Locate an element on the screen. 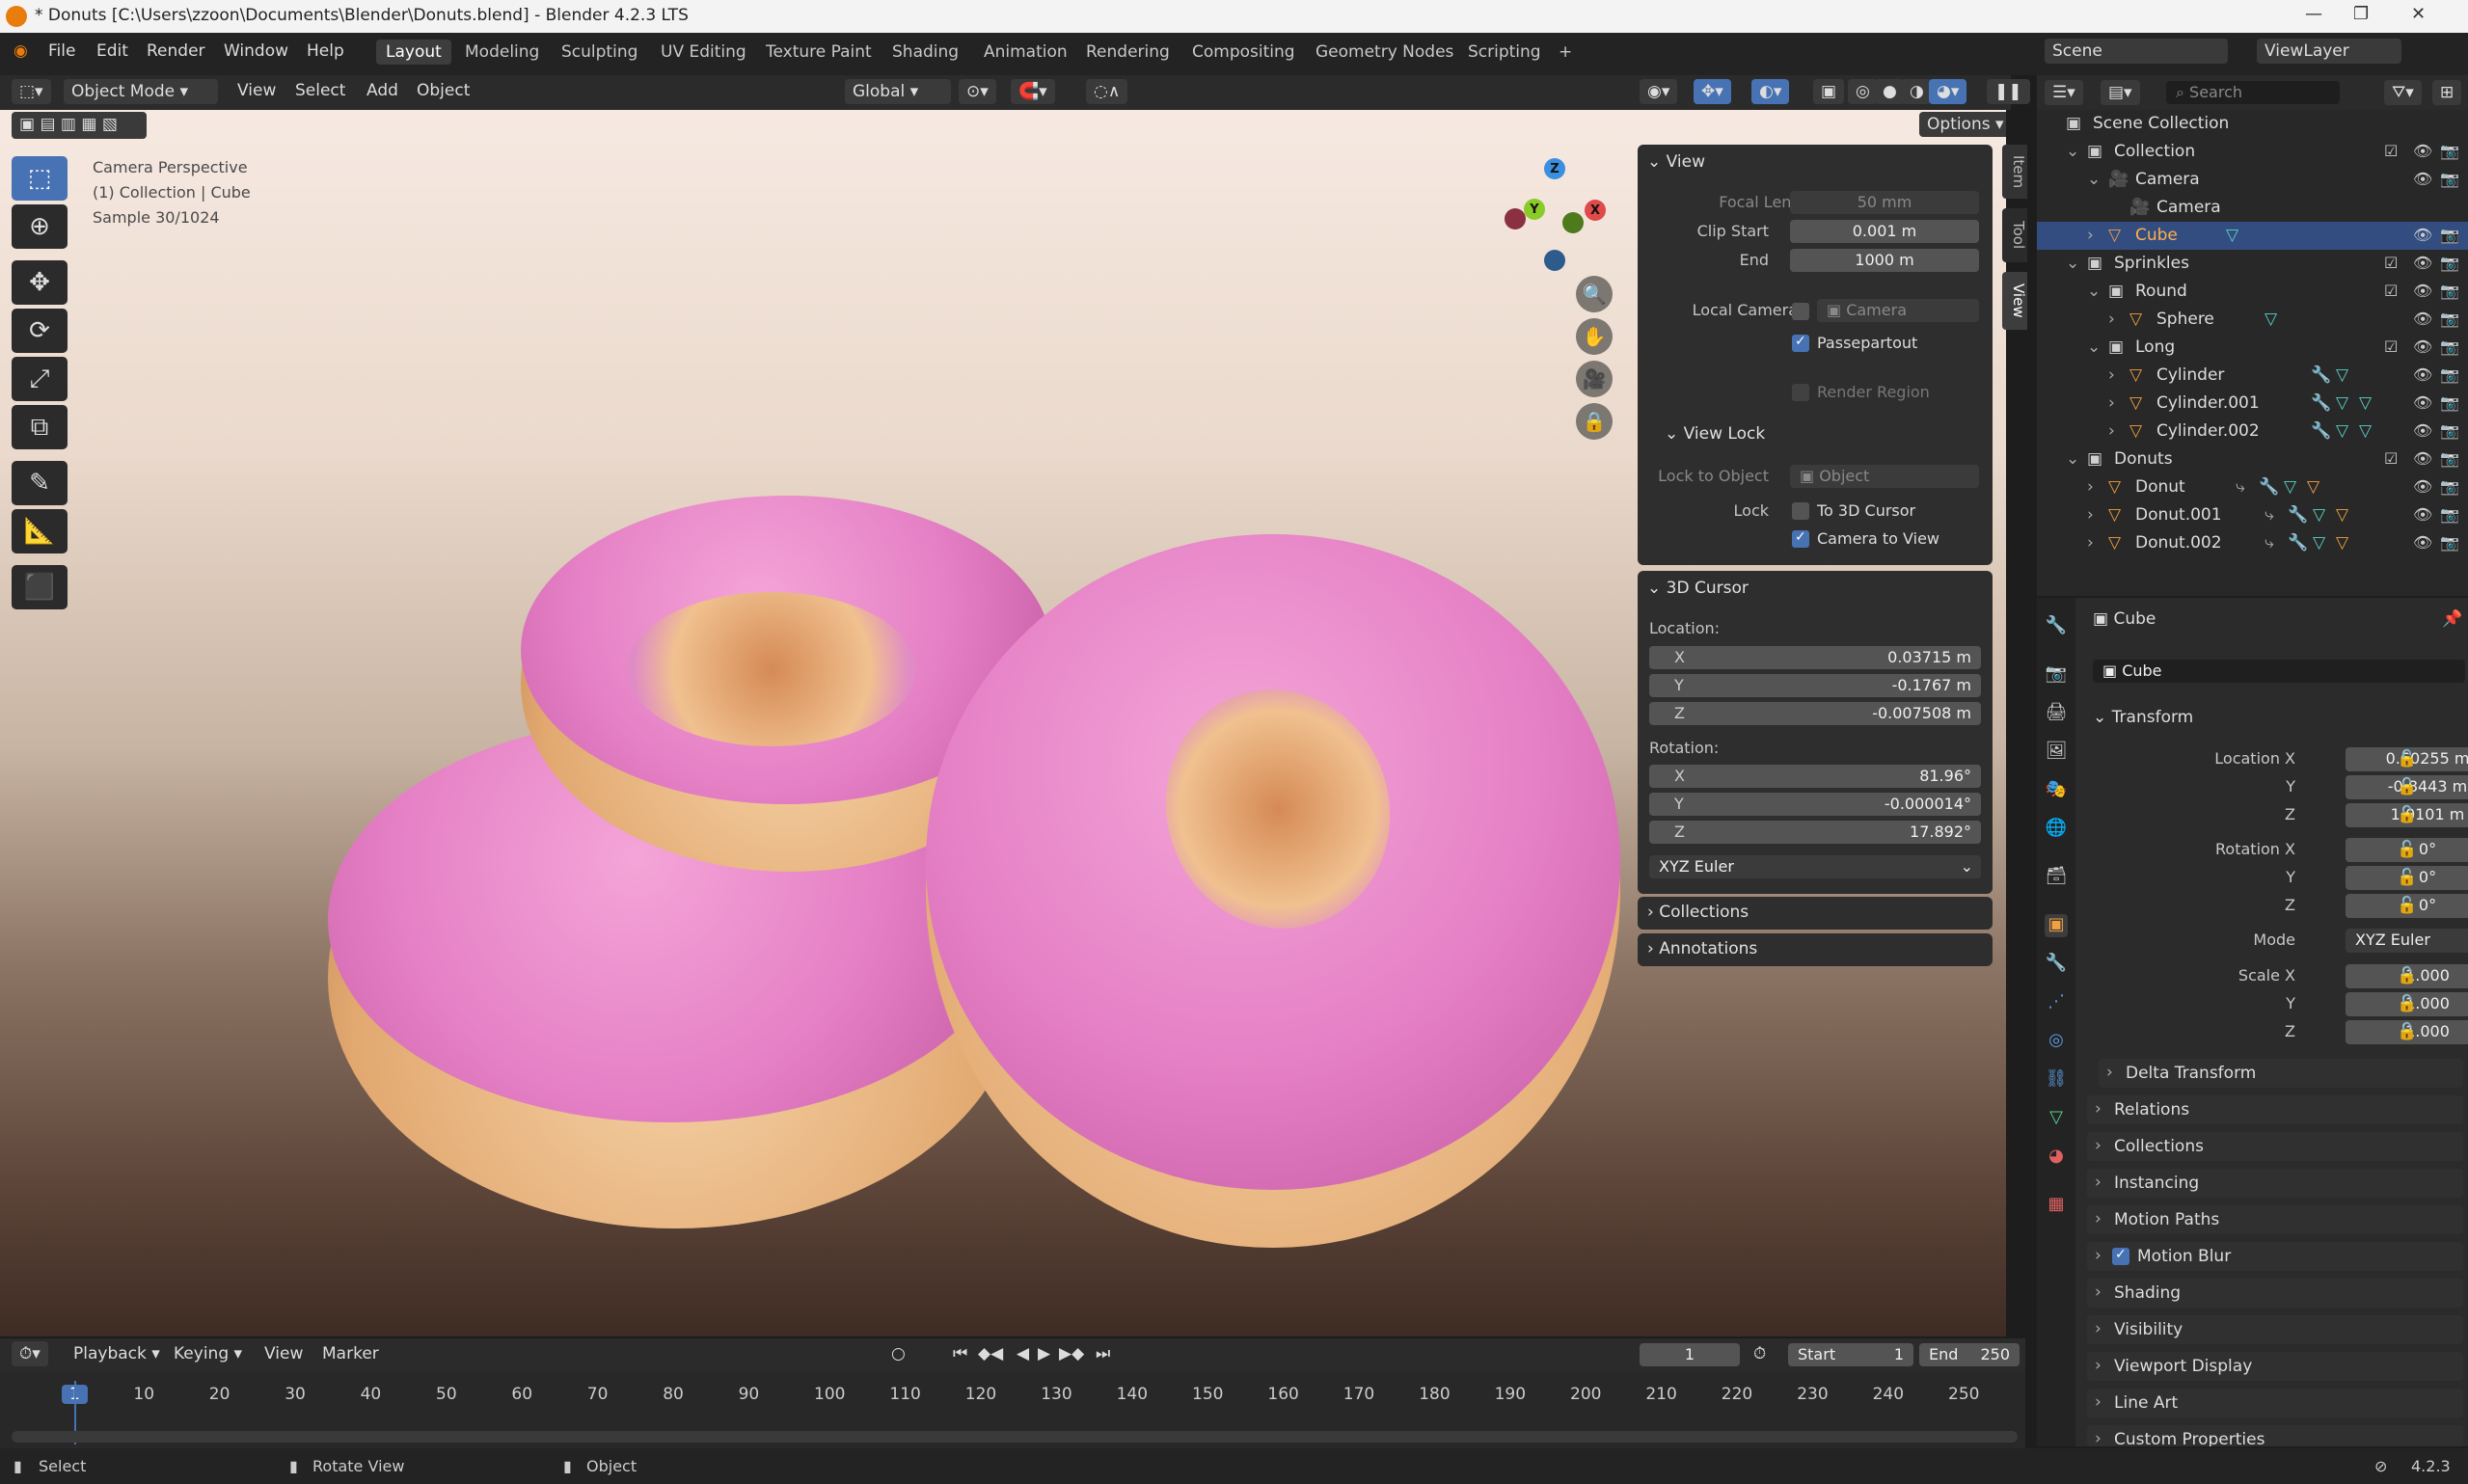 The width and height of the screenshot is (2468, 1484). collections-panel: › Collections is located at coordinates (1815, 913).